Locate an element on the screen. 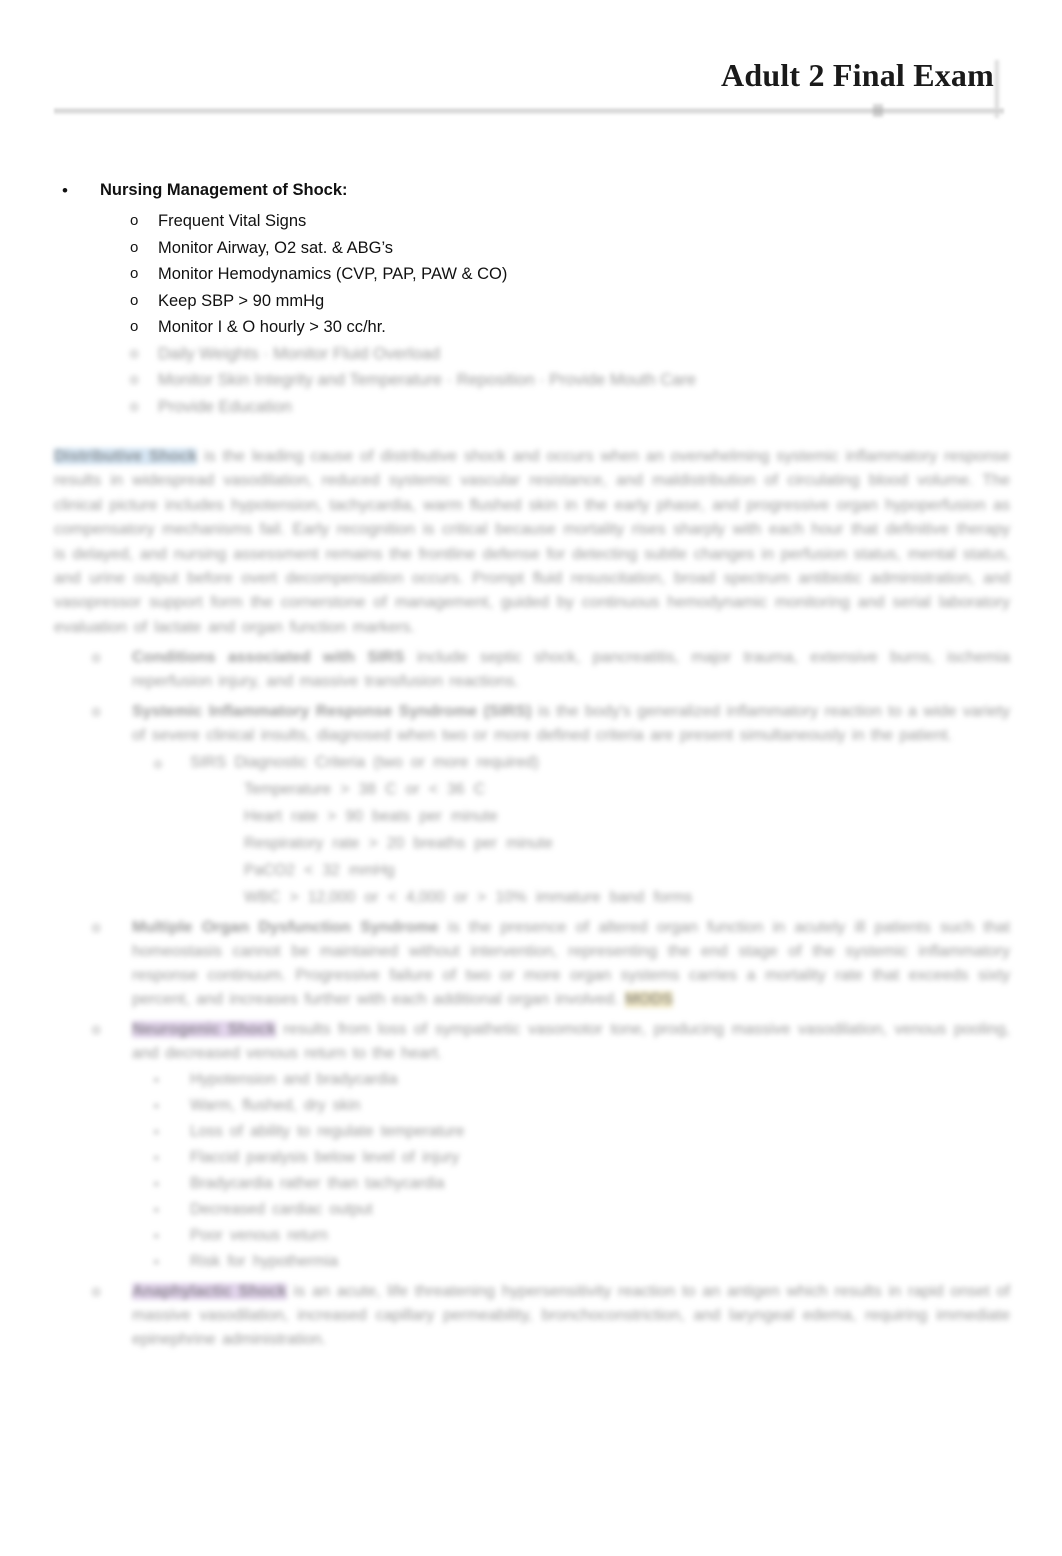 The height and width of the screenshot is (1556, 1062). list-item-label: Decreased cardiac output is located at coordinates (281, 1210).